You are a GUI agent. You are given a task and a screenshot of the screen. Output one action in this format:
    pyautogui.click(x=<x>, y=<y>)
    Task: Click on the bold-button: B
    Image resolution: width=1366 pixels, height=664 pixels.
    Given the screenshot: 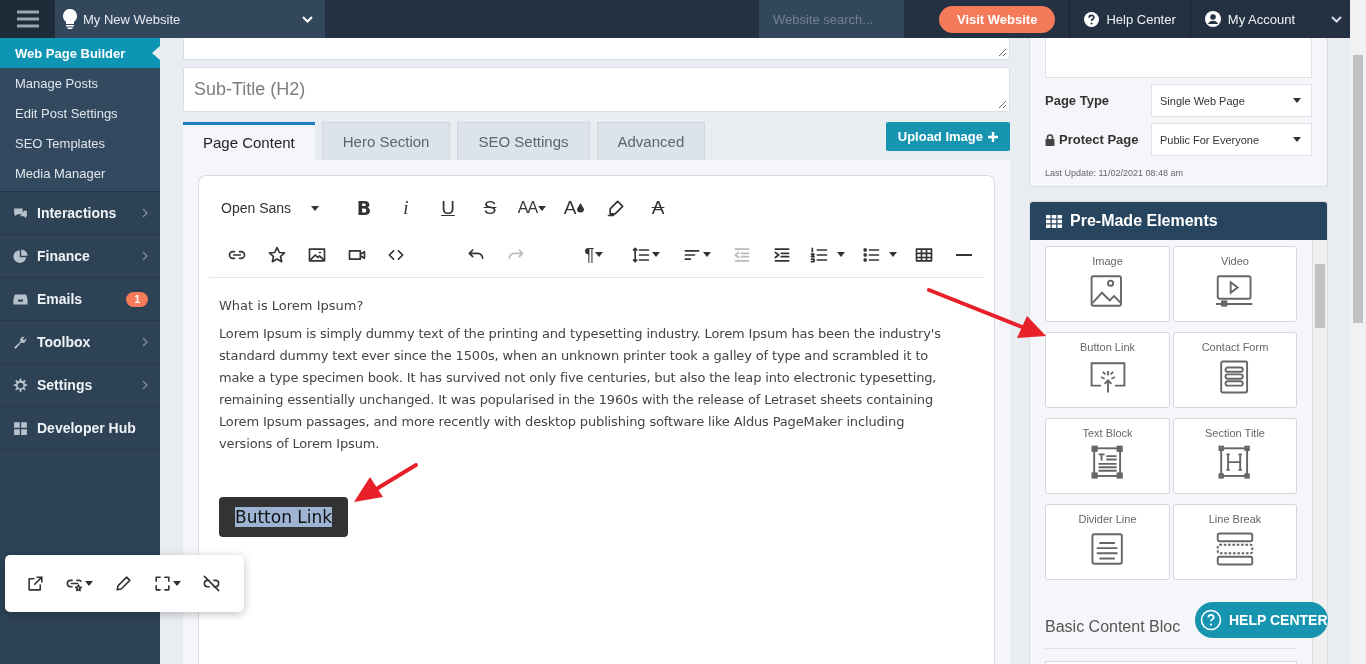 What is the action you would take?
    pyautogui.click(x=364, y=208)
    